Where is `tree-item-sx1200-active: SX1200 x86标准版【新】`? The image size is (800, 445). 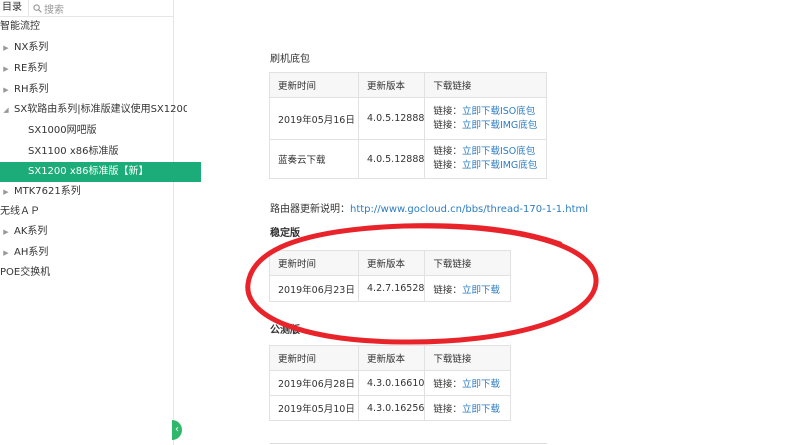
tree-item-sx1200-active: SX1200 x86标准版【新】 is located at coordinates (100, 172).